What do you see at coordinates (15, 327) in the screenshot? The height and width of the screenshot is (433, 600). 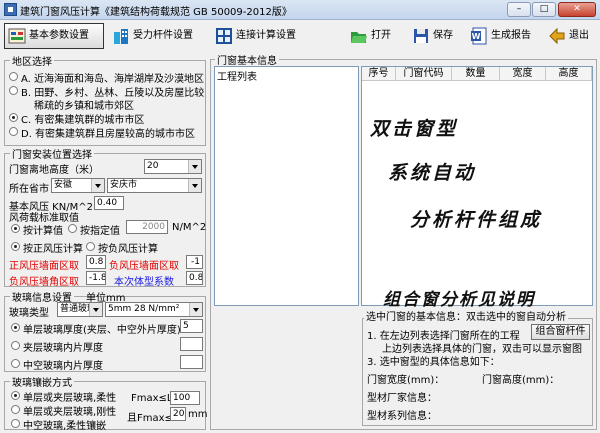 I see `single-glass-radio` at bounding box center [15, 327].